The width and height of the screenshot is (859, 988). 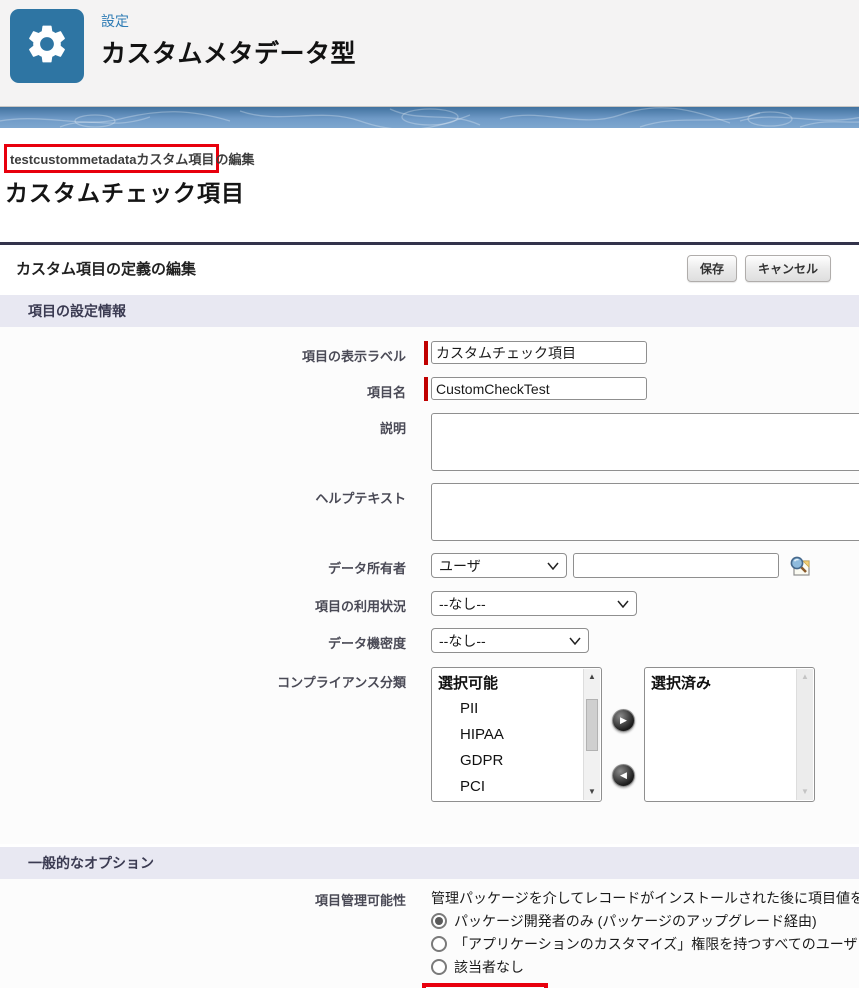 I want to click on field-usage-select: --なし--, so click(x=534, y=603).